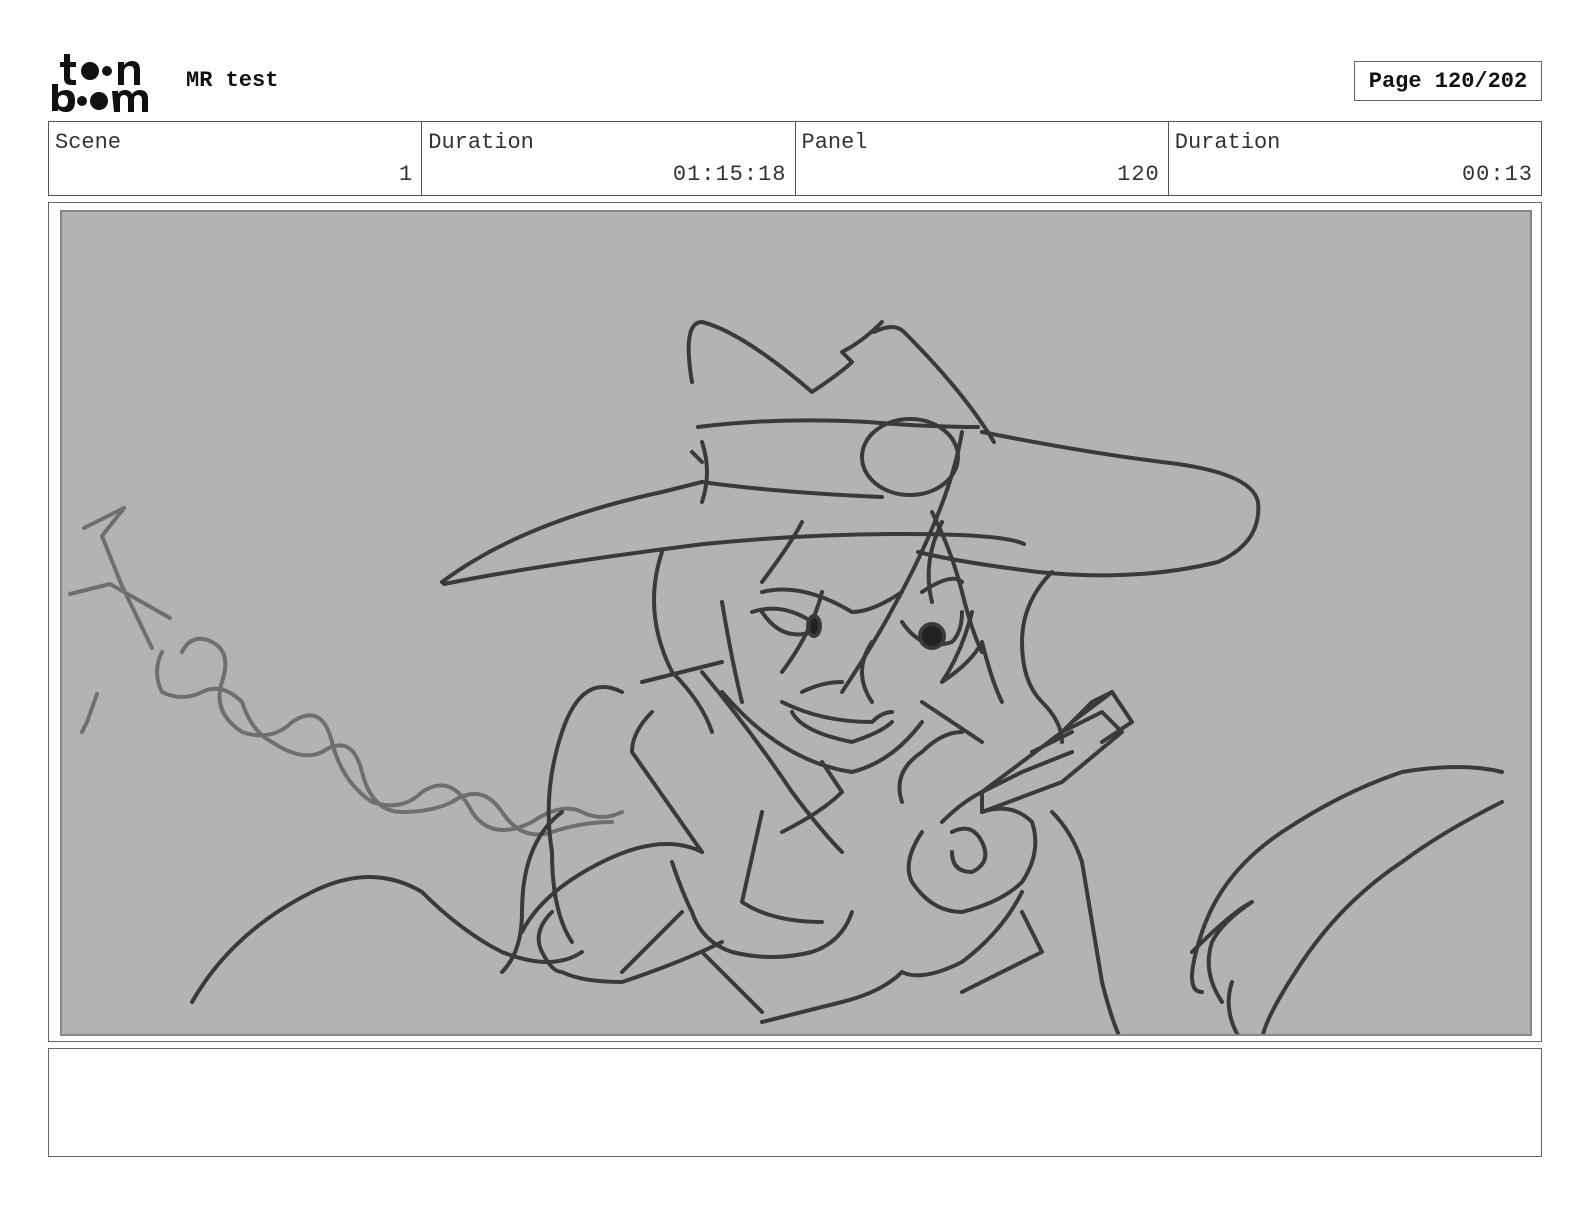 The height and width of the screenshot is (1224, 1584). Describe the element at coordinates (834, 142) in the screenshot. I see `panel-label: Panel` at that location.